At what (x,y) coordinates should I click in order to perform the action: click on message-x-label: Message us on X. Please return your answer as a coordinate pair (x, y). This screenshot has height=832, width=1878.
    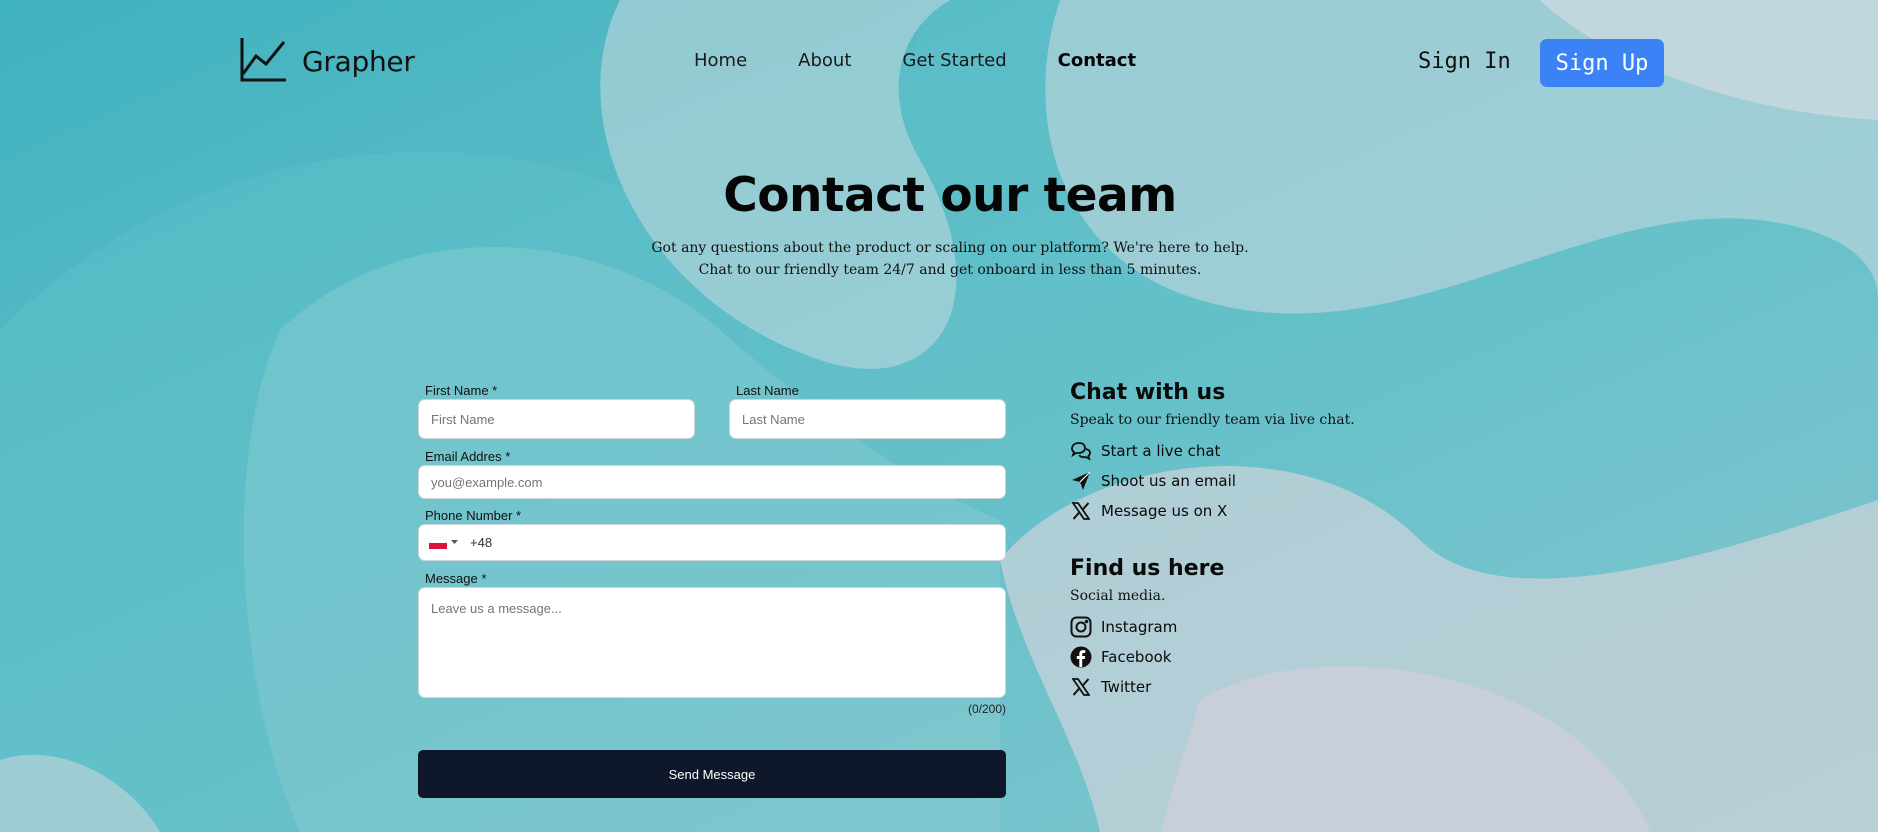
    Looking at the image, I should click on (1164, 511).